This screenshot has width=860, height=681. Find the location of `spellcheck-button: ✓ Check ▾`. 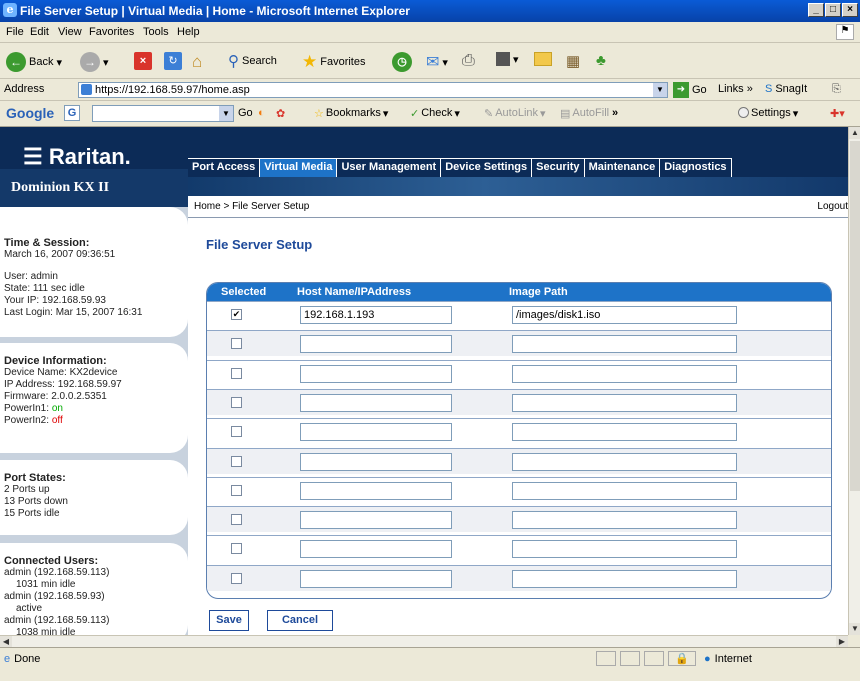

spellcheck-button: ✓ Check ▾ is located at coordinates (435, 113).